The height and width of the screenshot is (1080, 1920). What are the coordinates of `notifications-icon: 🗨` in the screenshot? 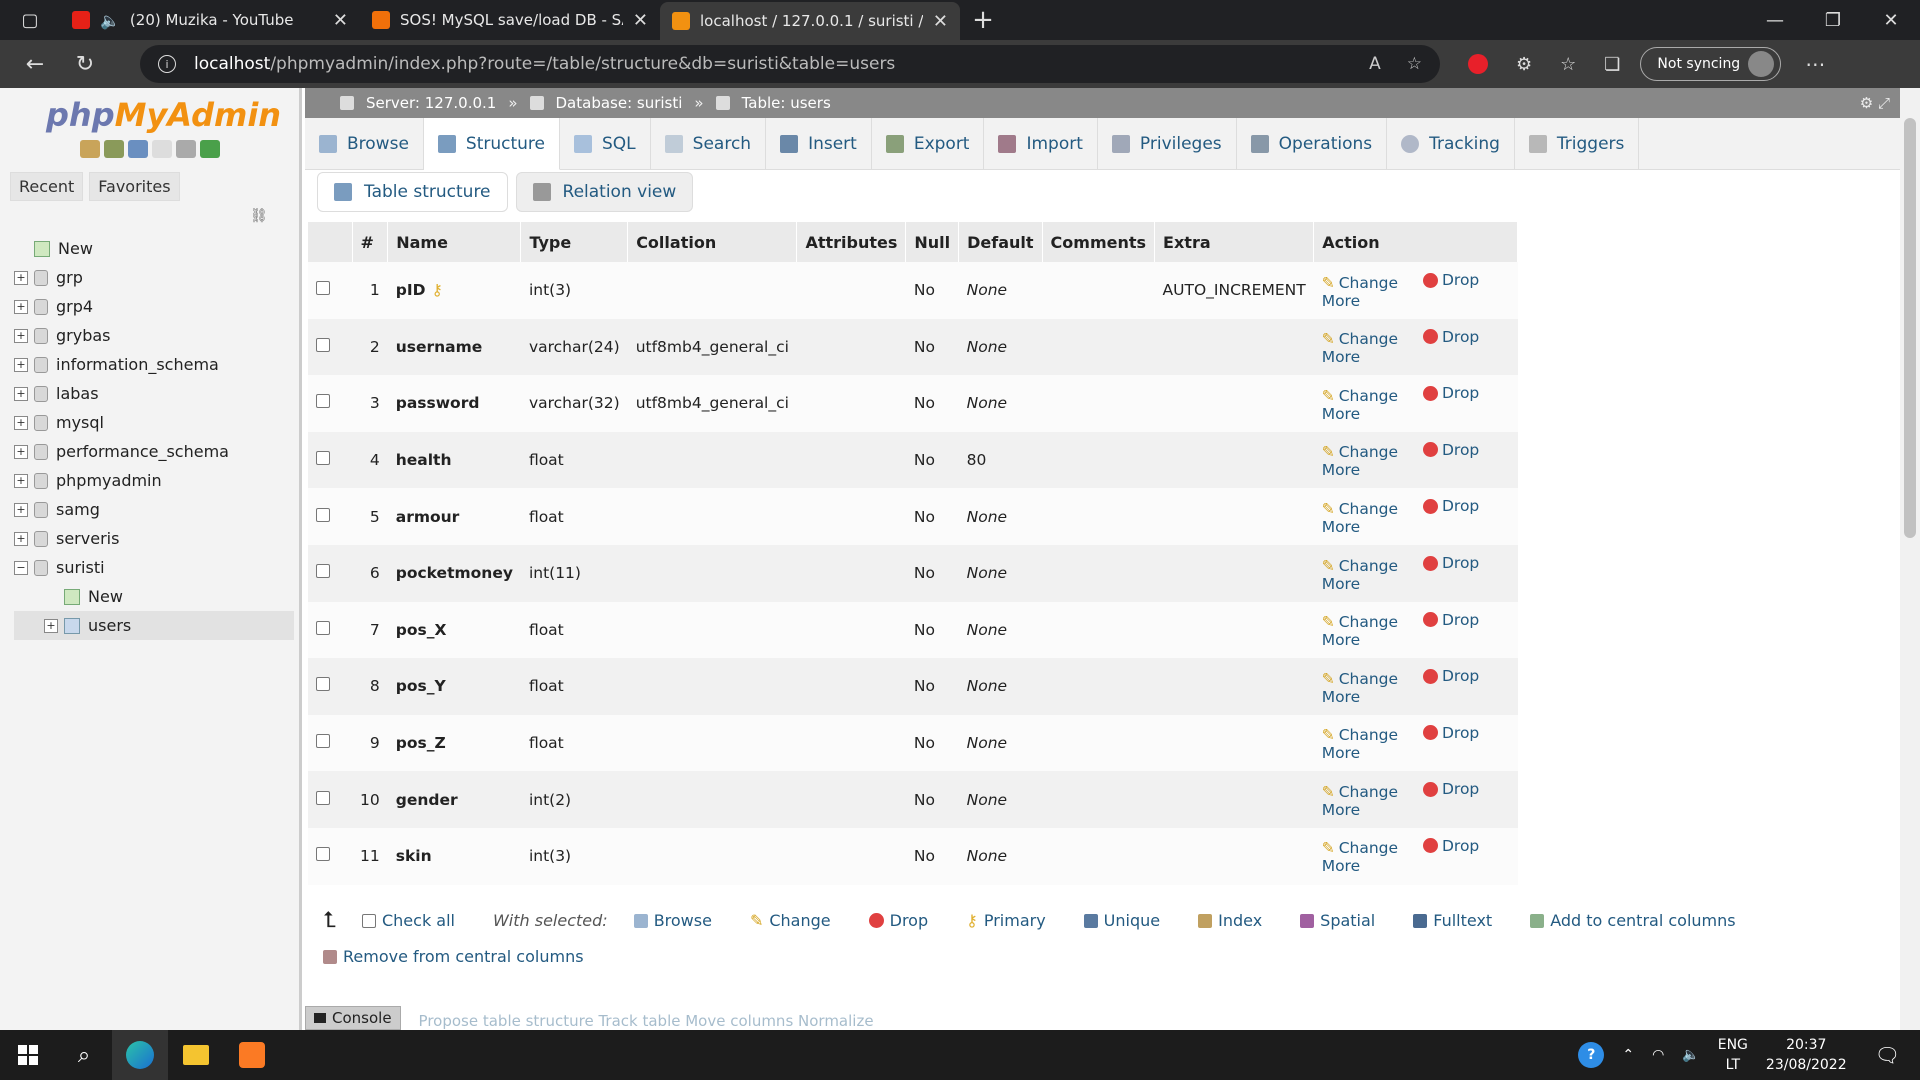 It's located at (1887, 1055).